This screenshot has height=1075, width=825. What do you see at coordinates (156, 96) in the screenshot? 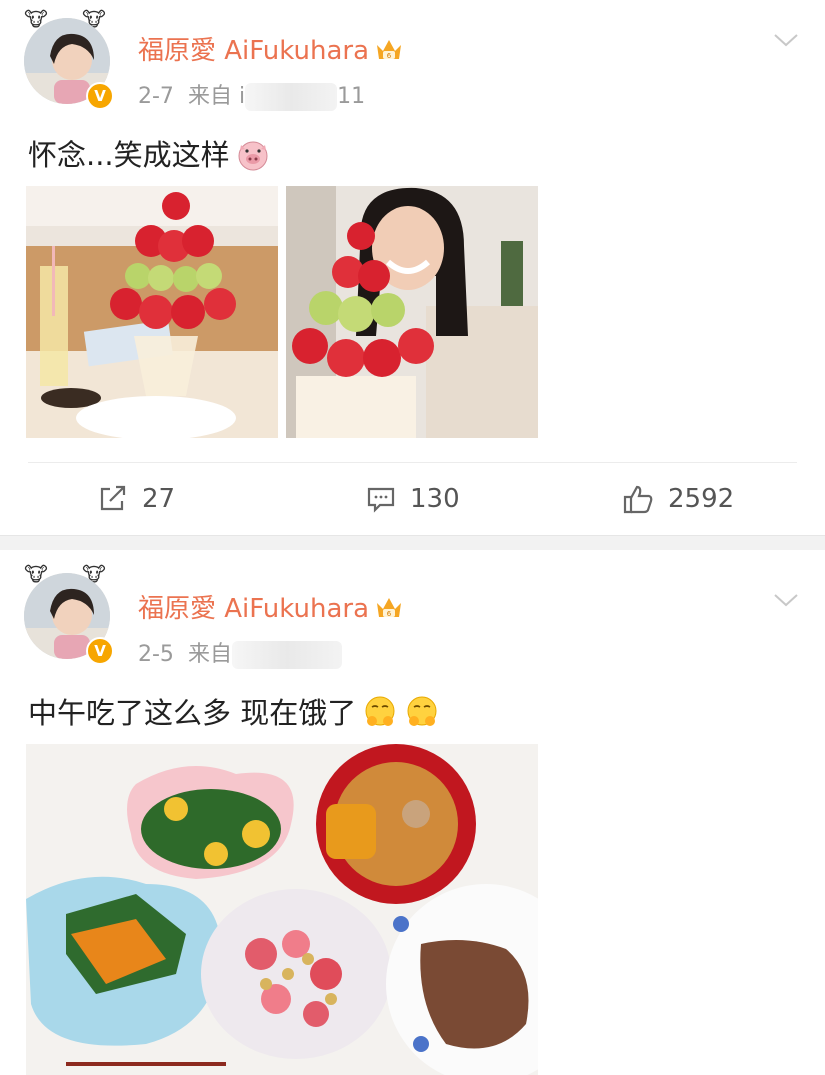
I see `post-date: 2-7` at bounding box center [156, 96].